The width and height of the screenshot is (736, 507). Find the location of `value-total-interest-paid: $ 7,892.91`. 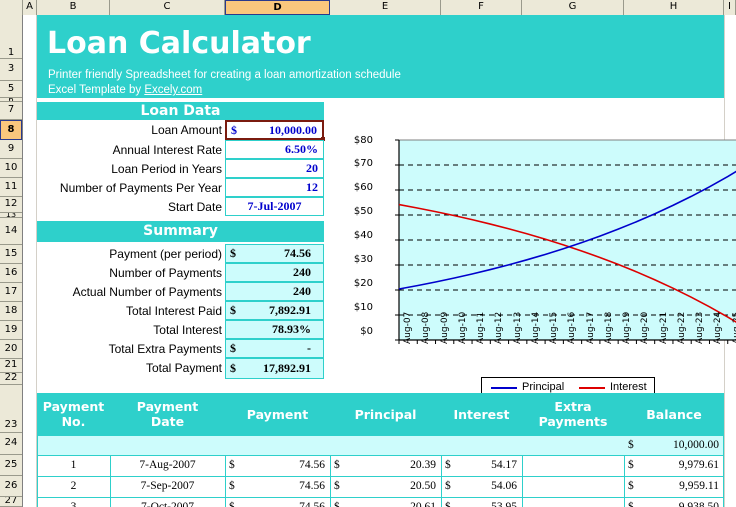

value-total-interest-paid: $ 7,892.91 is located at coordinates (274, 310).